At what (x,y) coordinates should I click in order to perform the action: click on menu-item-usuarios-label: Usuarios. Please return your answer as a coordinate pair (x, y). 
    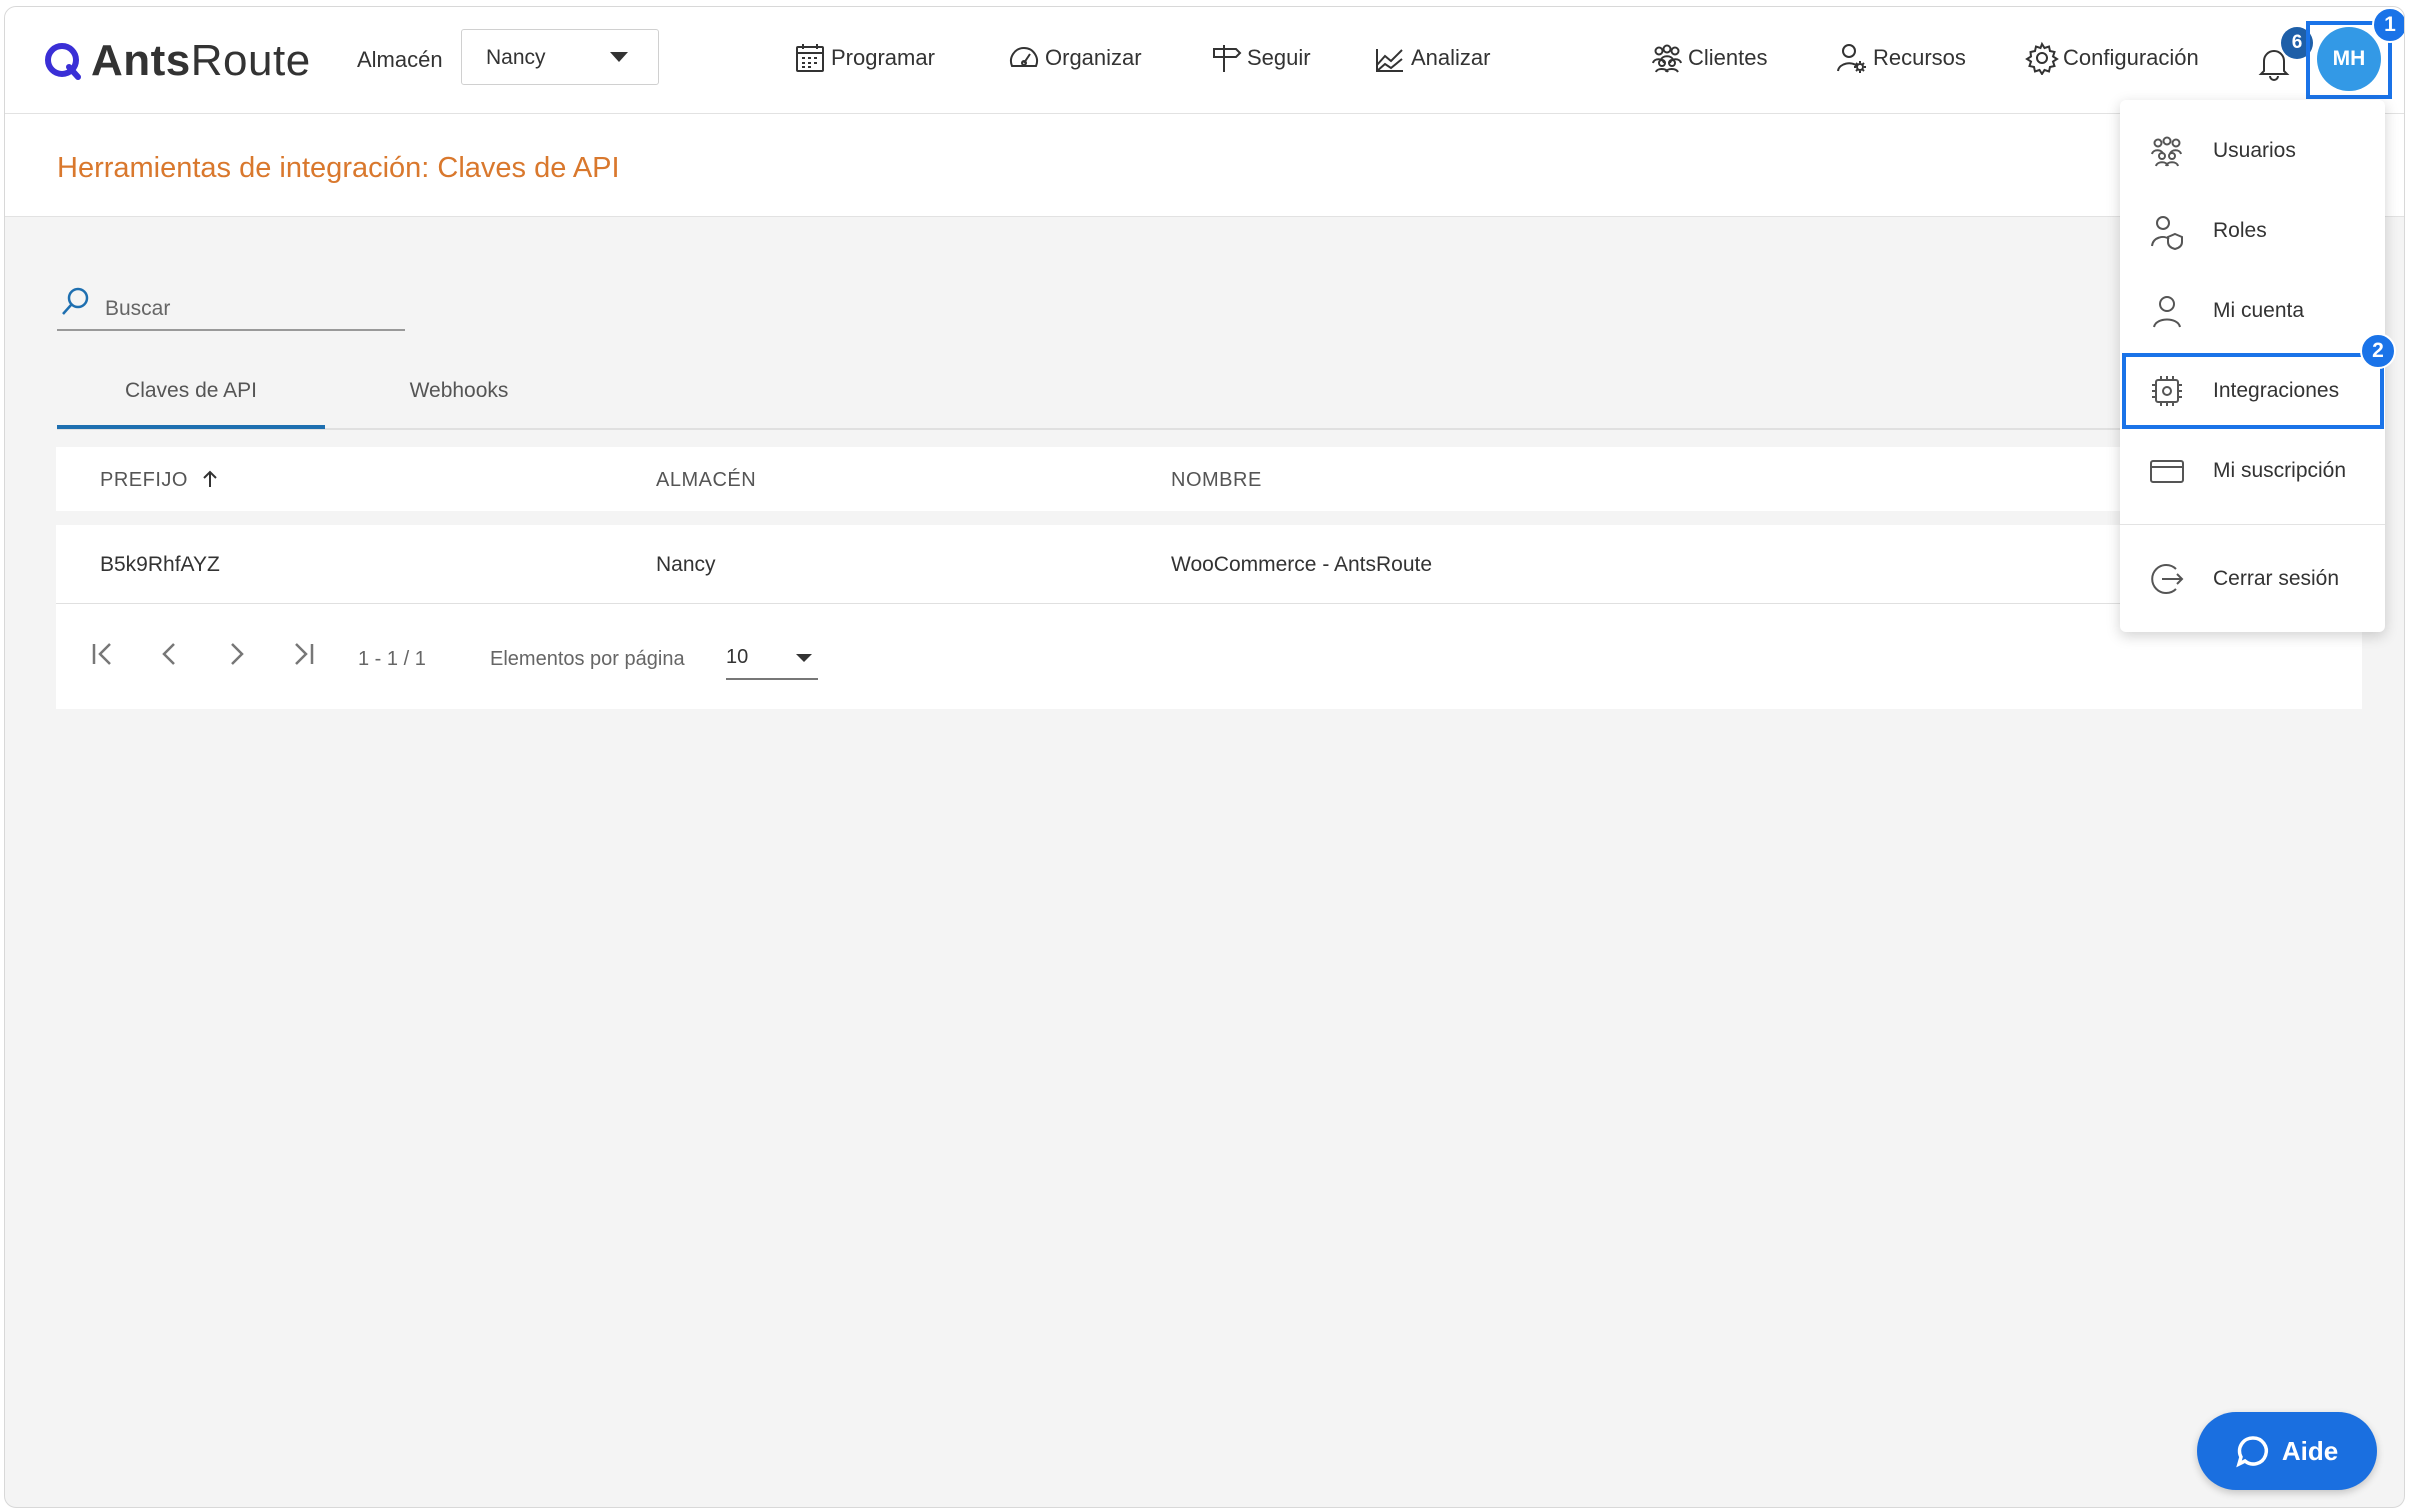
    Looking at the image, I should click on (2254, 150).